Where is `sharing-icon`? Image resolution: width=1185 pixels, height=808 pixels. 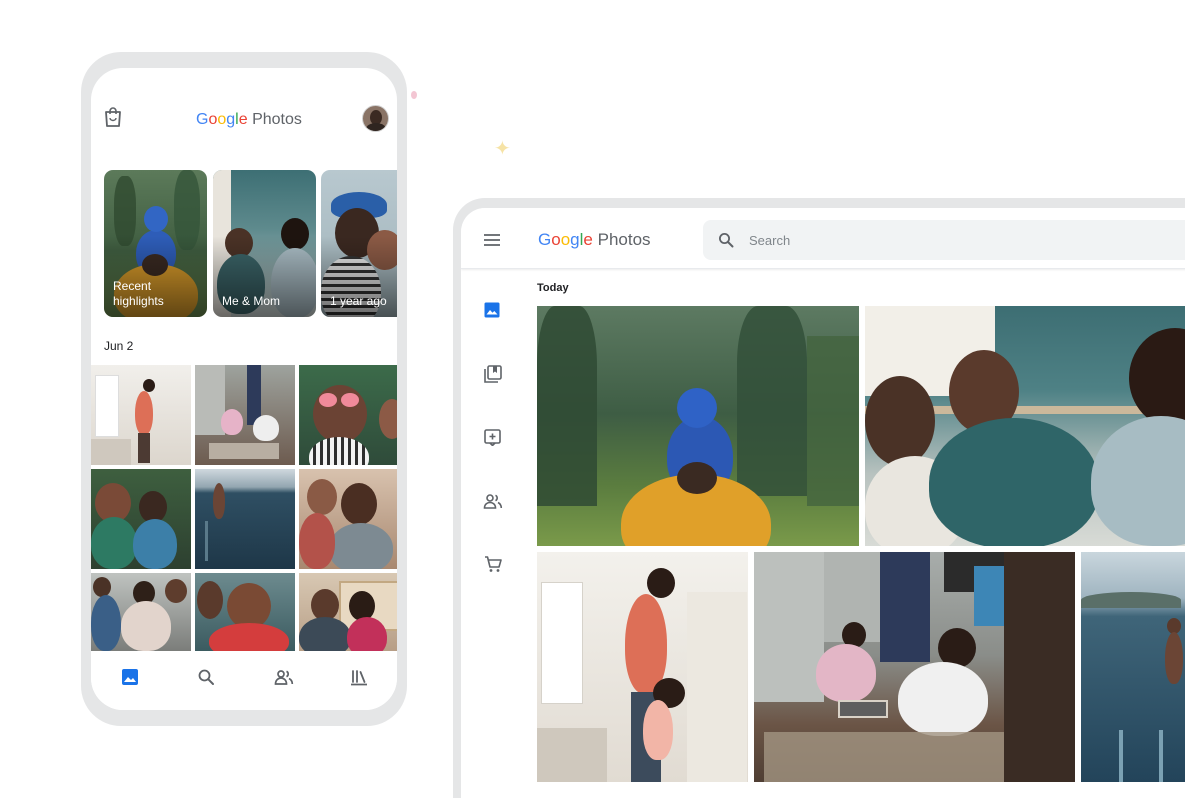 sharing-icon is located at coordinates (284, 677).